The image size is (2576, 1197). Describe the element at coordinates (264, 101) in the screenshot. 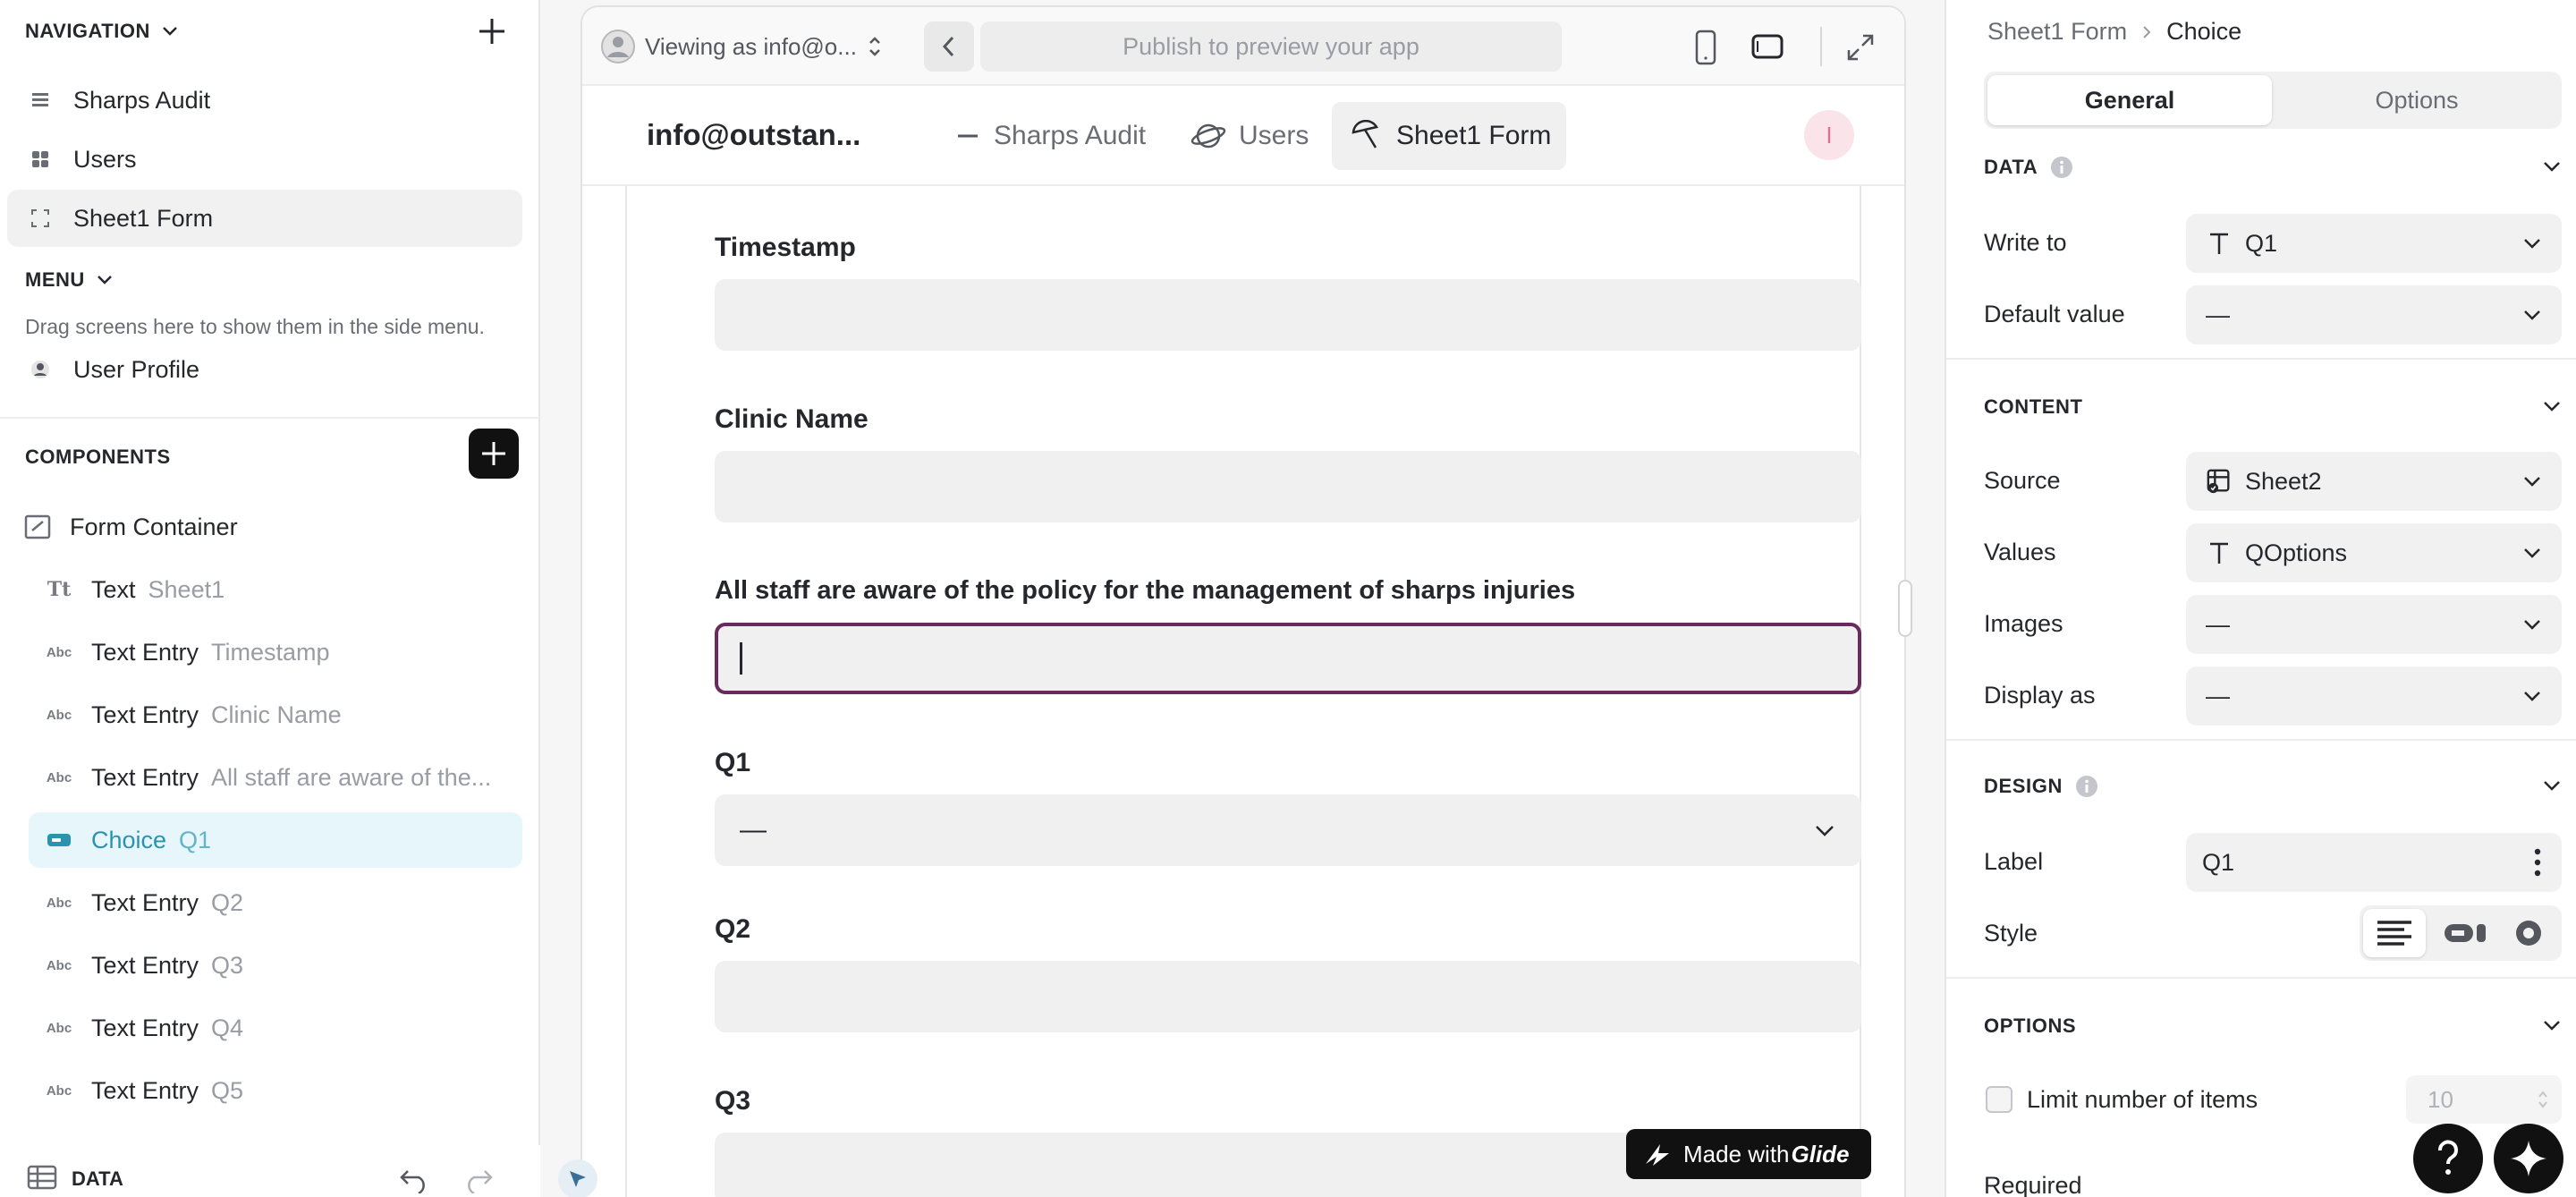

I see `nav-item-sharps-audit: Sharps Audit` at that location.